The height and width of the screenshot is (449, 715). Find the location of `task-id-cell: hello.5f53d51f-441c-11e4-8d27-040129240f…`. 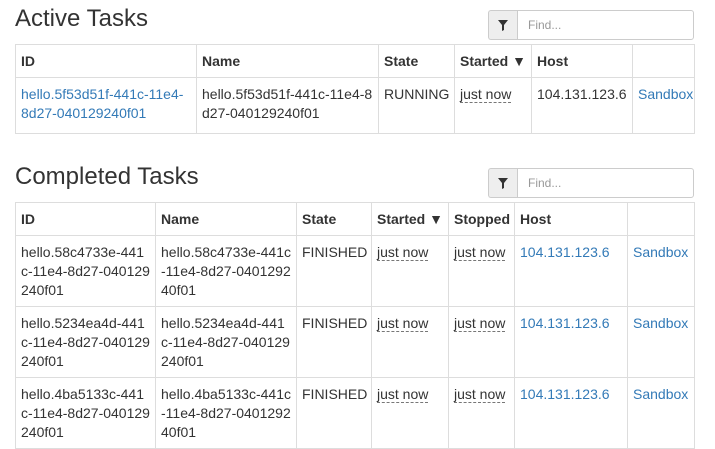

task-id-cell: hello.5f53d51f-441c-11e4-8d27-040129240f… is located at coordinates (106, 105).